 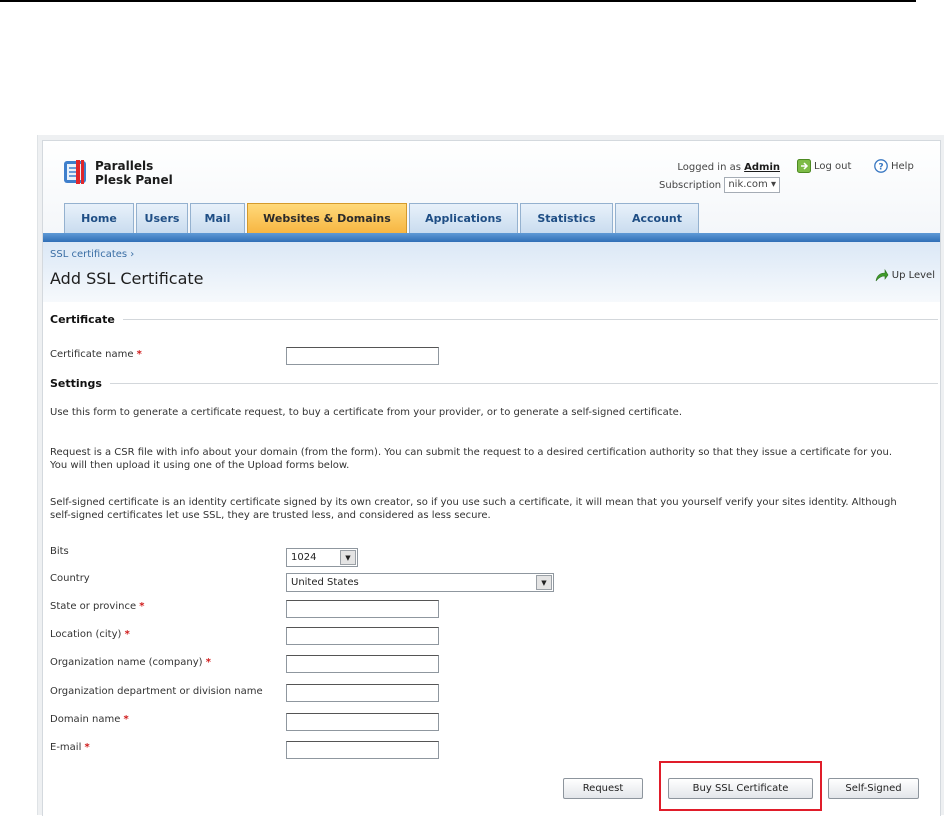 I want to click on tab-account: Account, so click(x=657, y=218).